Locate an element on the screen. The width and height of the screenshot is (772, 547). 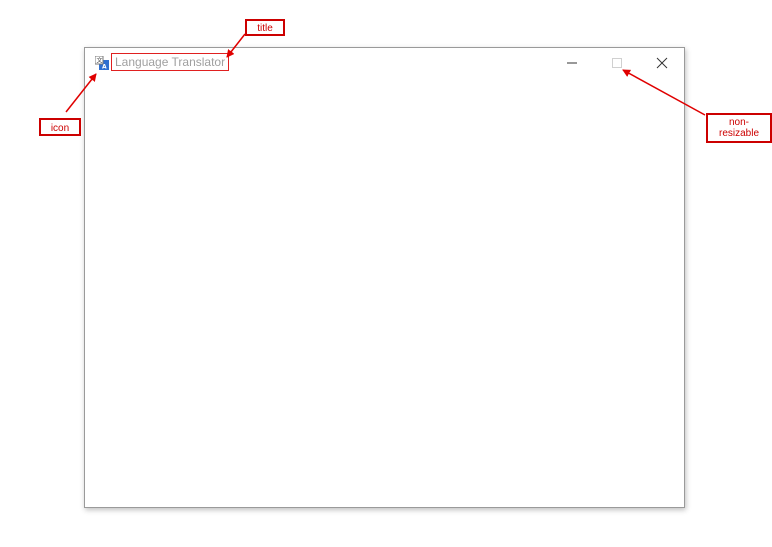
window-title: Language Translator is located at coordinates (170, 62).